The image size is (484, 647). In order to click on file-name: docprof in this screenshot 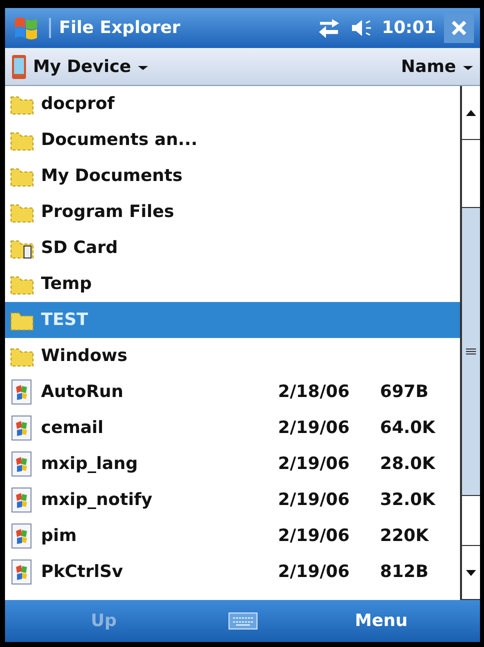, I will do `click(78, 104)`.